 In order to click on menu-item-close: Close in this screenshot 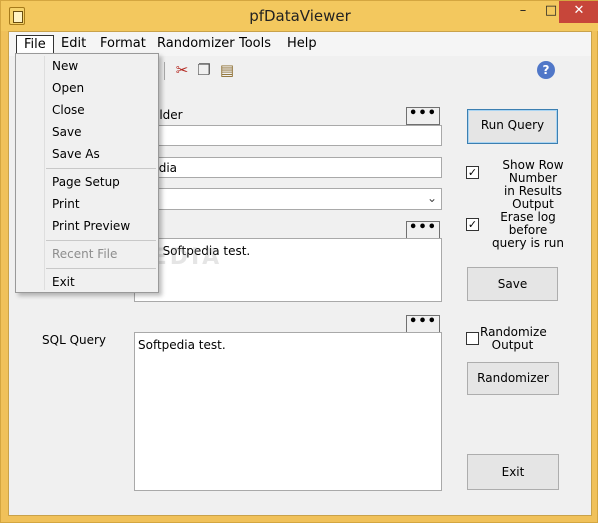, I will do `click(87, 110)`.